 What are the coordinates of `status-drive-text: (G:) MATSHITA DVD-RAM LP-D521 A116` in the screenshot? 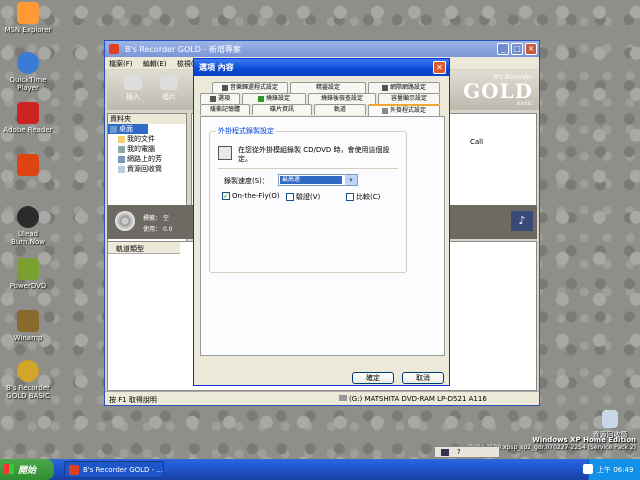 It's located at (413, 399).